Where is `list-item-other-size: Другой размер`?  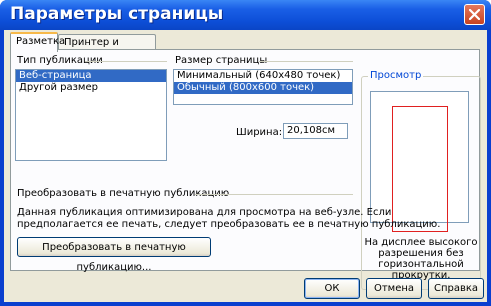
list-item-other-size: Другой размер is located at coordinates (91, 88).